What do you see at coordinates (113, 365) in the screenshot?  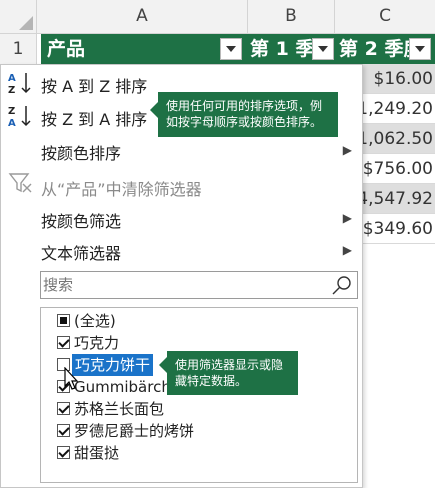 I see `list-item-label: 巧克力饼干` at bounding box center [113, 365].